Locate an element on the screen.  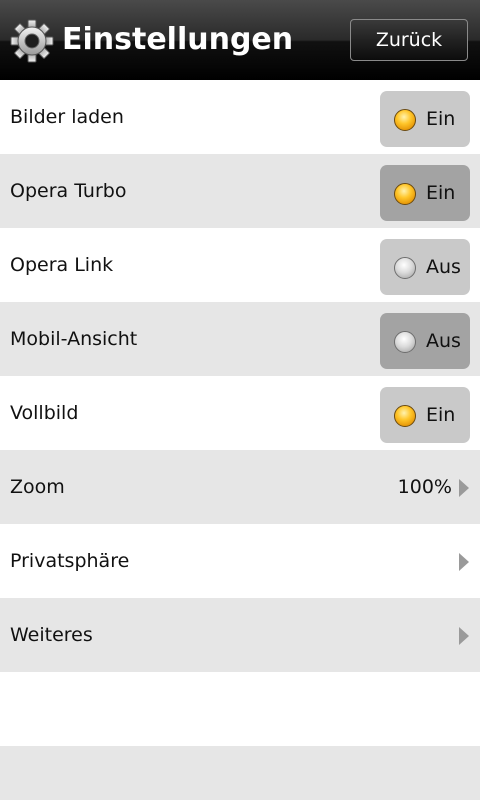
setting-label: Bilder laden is located at coordinates (67, 117).